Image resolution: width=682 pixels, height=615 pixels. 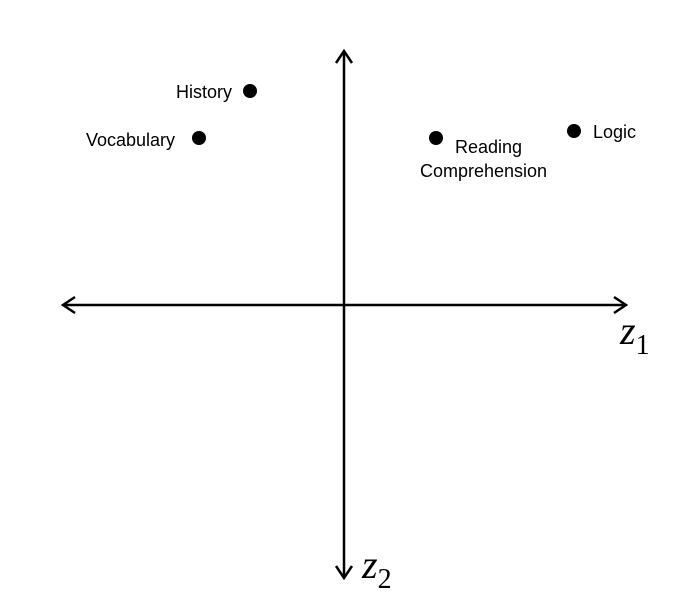 I want to click on point-vocabulary: Vocabulary, so click(x=146, y=140).